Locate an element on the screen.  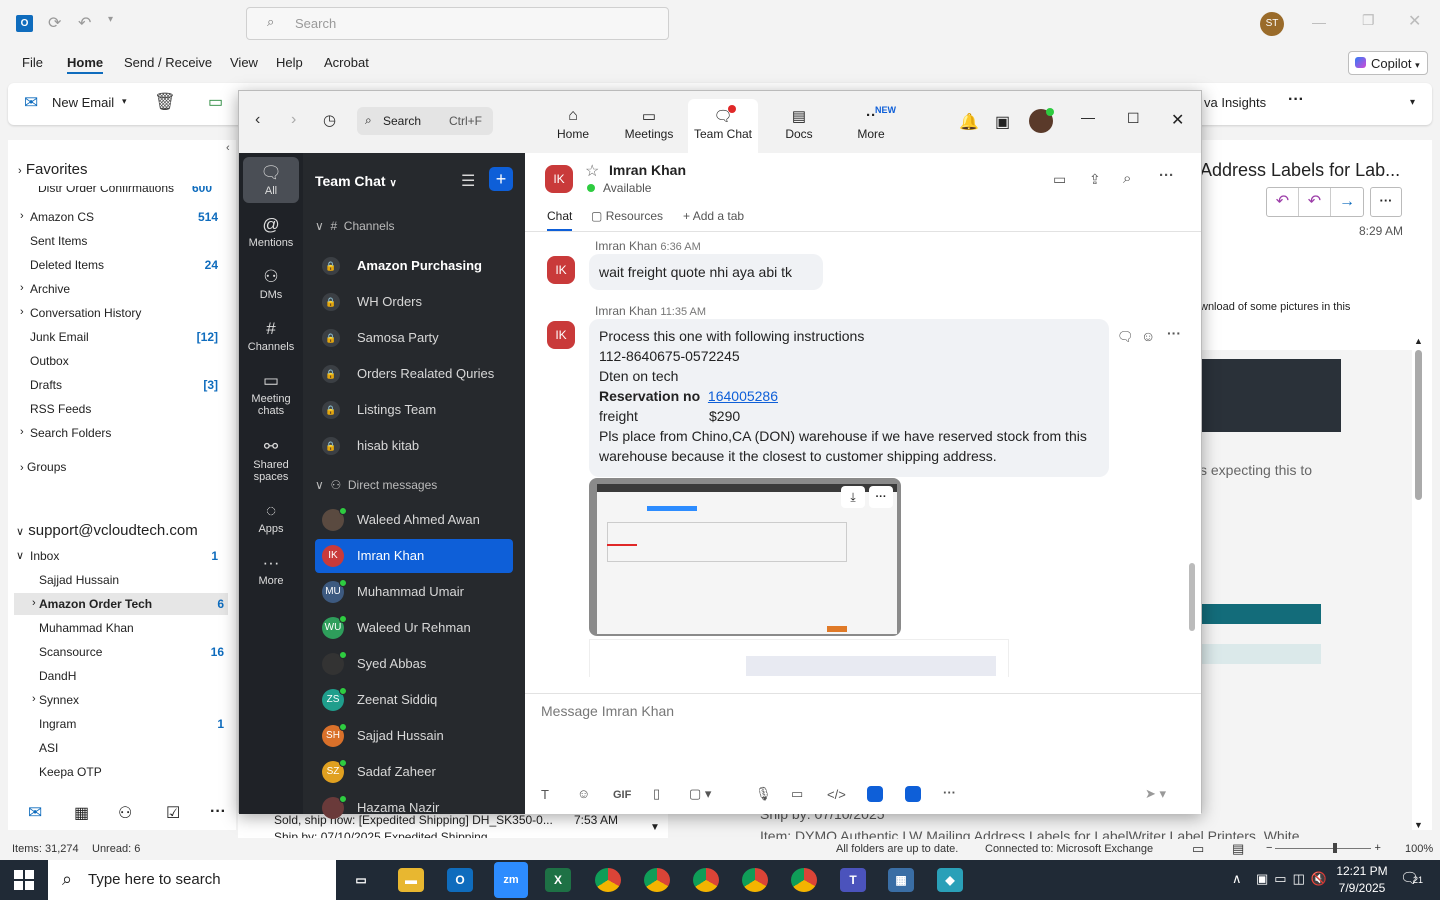
image-more-icon: ··· is located at coordinates (881, 497).